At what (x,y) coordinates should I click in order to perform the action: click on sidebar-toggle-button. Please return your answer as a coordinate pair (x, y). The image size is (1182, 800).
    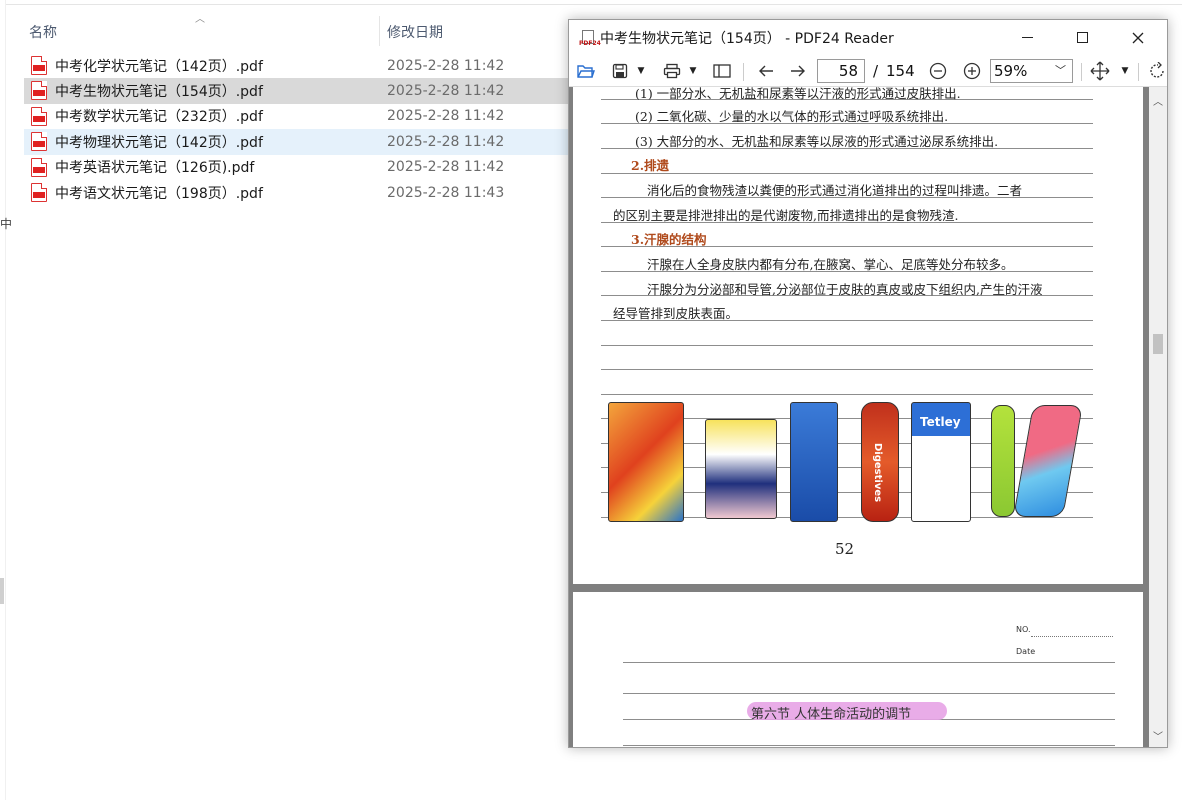
    Looking at the image, I should click on (722, 71).